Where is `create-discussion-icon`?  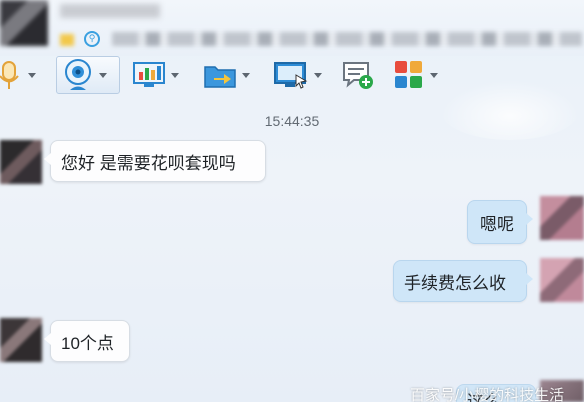 create-discussion-icon is located at coordinates (358, 75).